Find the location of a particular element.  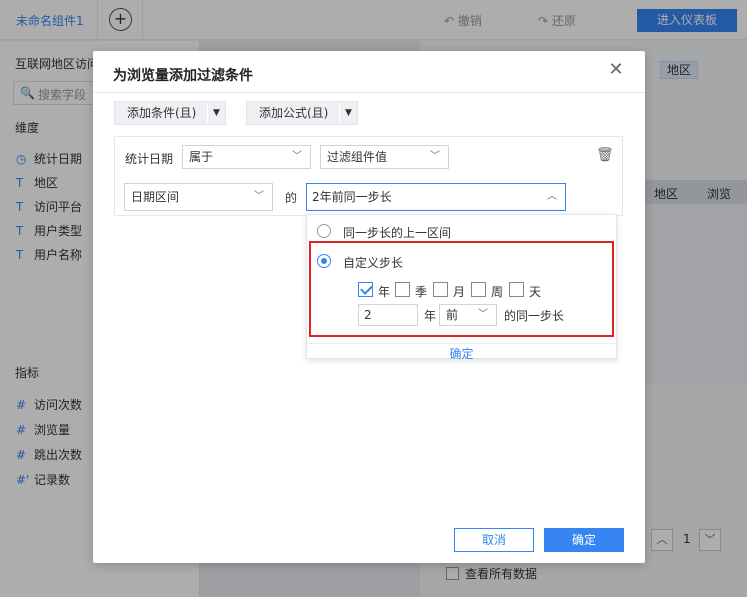

add-condition-button: 添加条件(且) ▼ is located at coordinates (170, 113).